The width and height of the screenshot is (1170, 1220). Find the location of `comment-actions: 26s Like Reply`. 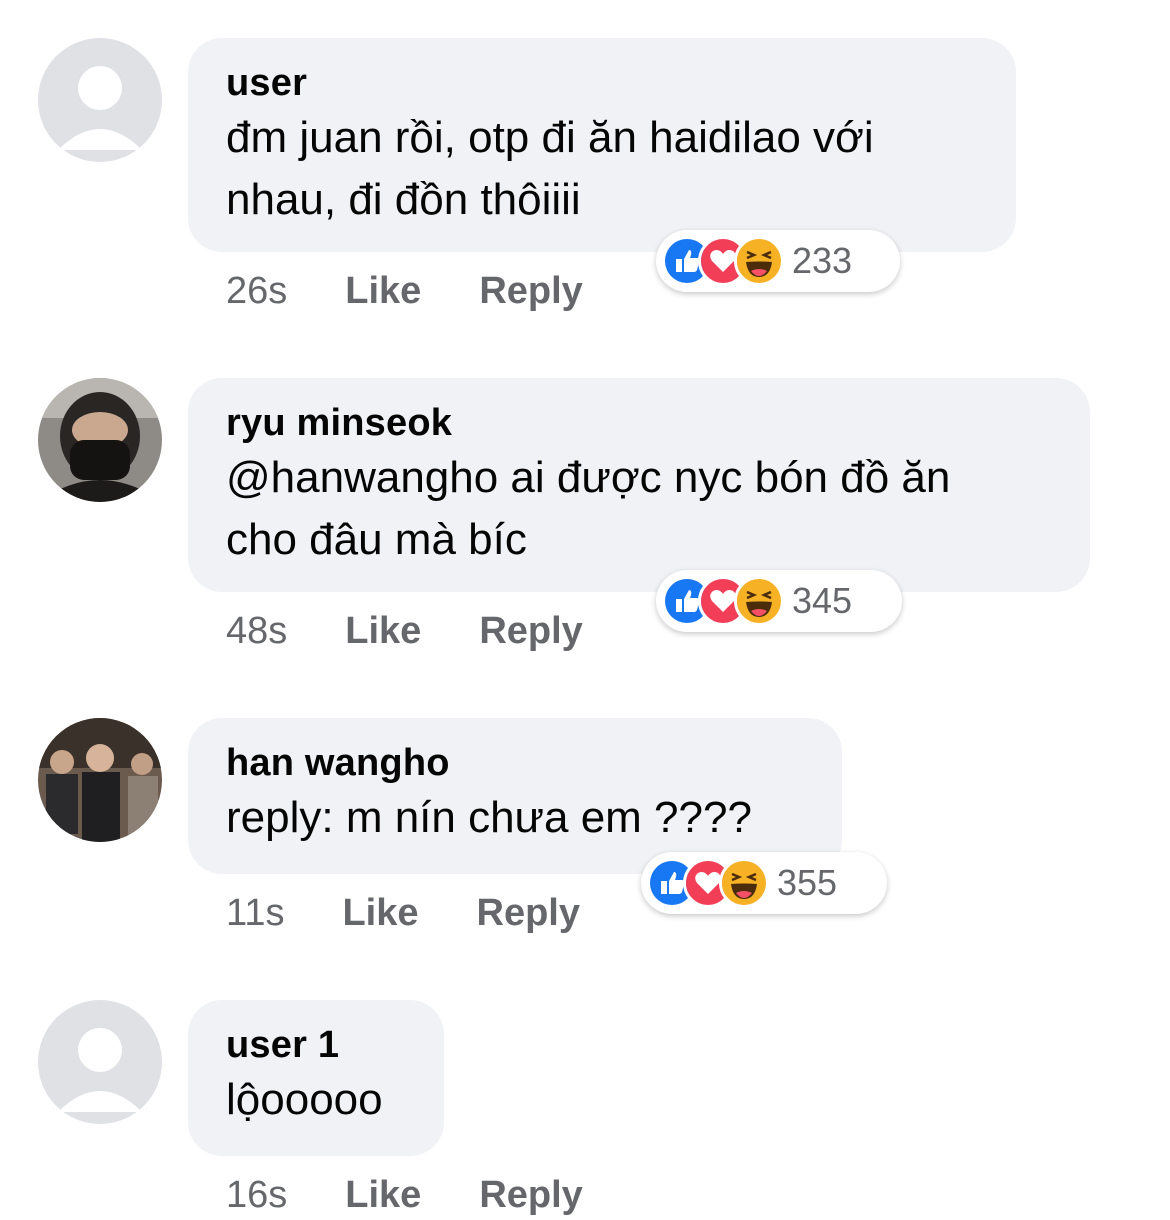

comment-actions: 26s Like Reply is located at coordinates (404, 291).